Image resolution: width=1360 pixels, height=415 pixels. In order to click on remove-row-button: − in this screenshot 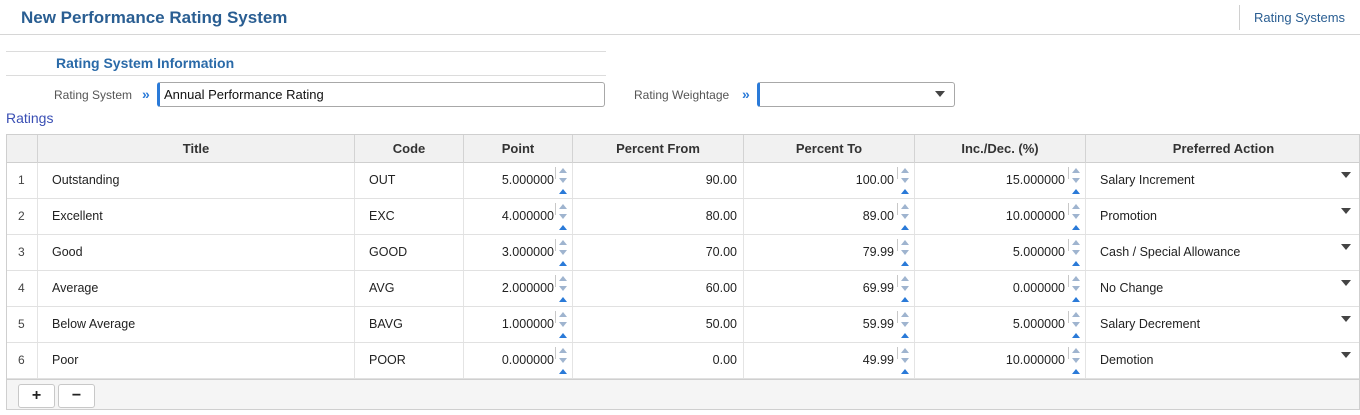, I will do `click(76, 396)`.